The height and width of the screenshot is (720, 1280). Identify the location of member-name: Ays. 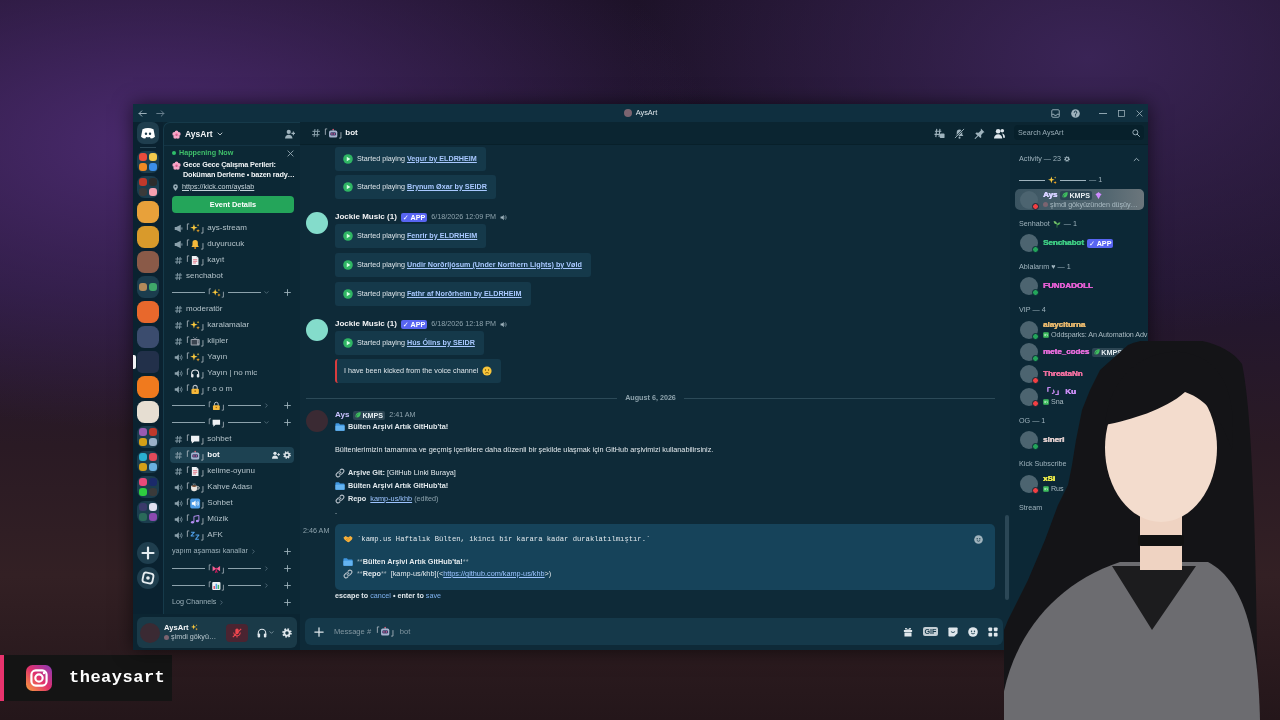
(1050, 195).